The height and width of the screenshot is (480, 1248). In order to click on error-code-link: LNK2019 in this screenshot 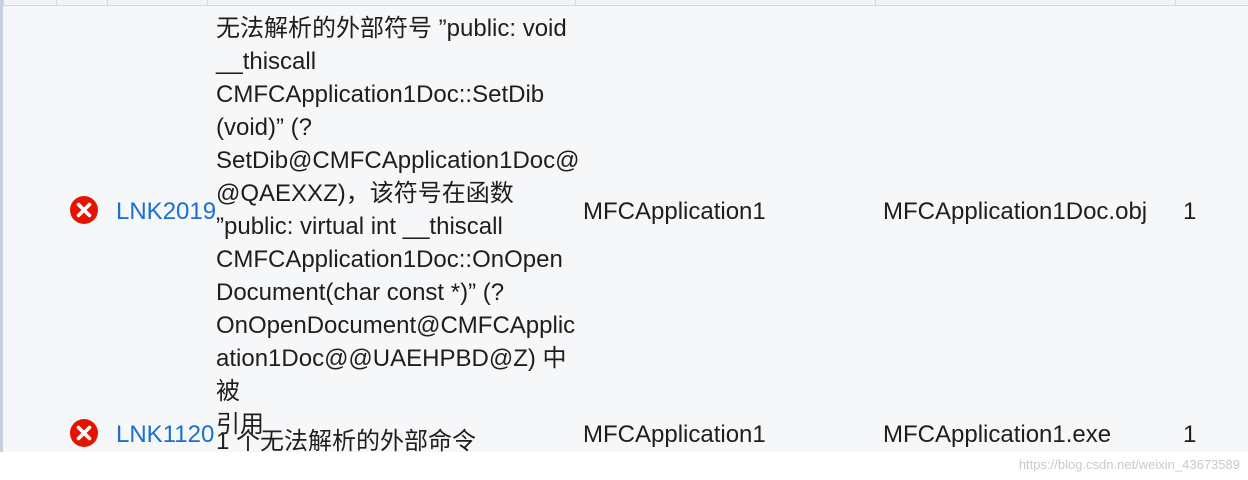, I will do `click(166, 212)`.